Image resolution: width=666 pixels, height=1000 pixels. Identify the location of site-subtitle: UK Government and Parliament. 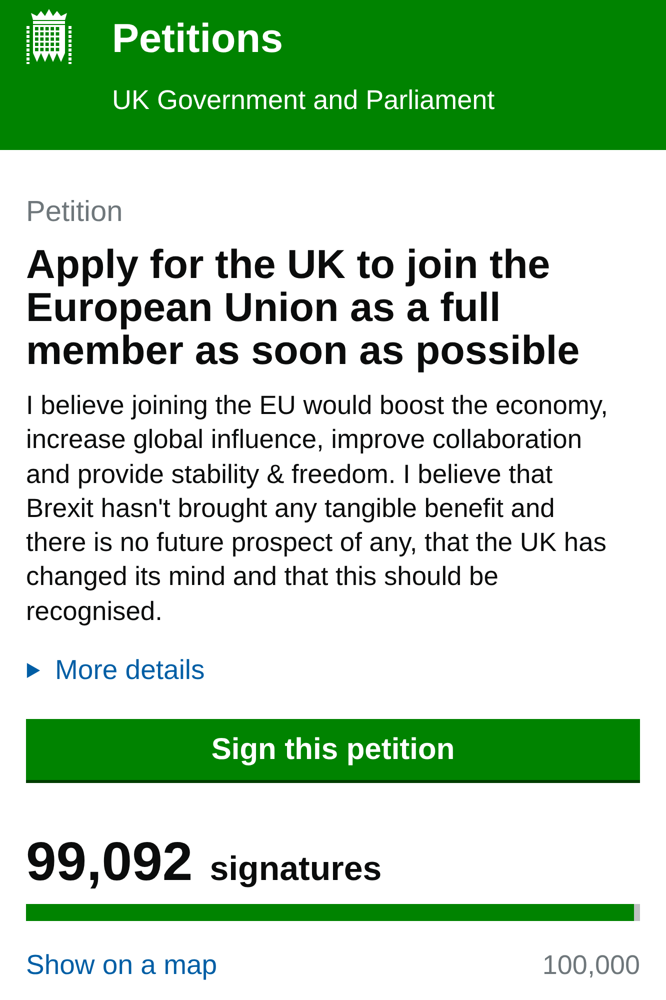
(303, 100).